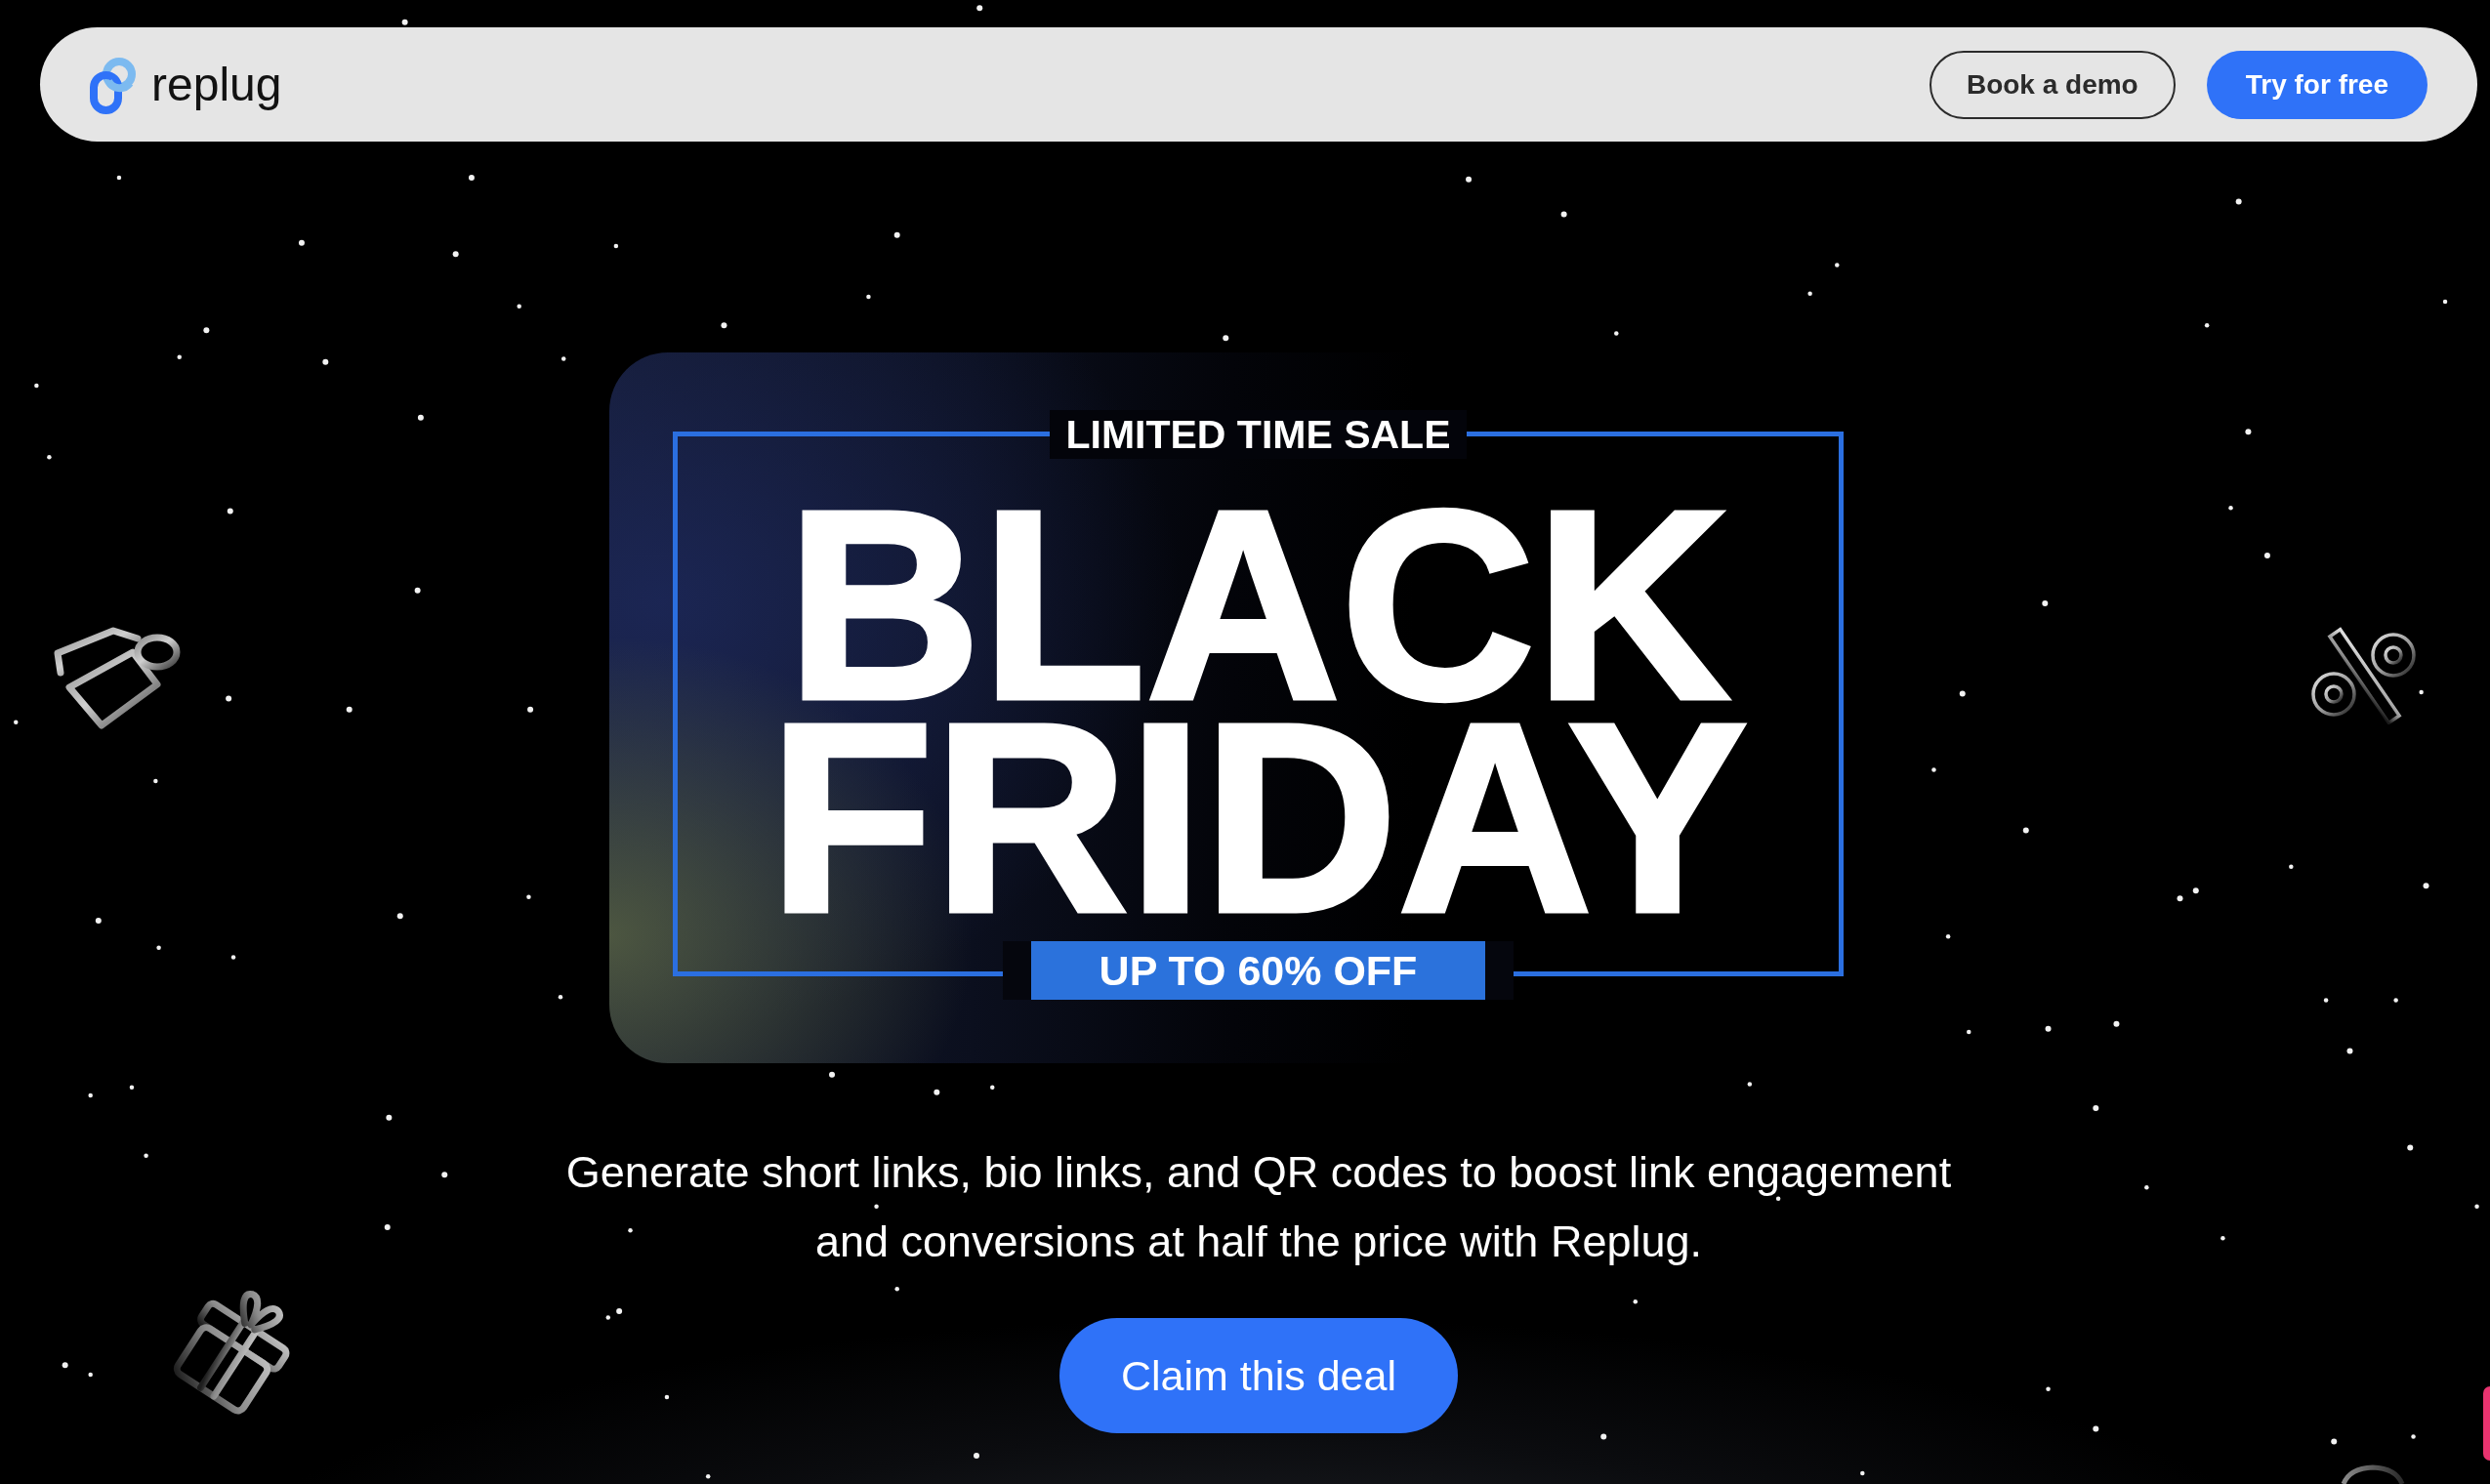  I want to click on hero-description: Generate short links, bio links, and QR codes to boost link engagement and conversions at half the price with Replug., so click(1258, 1206).